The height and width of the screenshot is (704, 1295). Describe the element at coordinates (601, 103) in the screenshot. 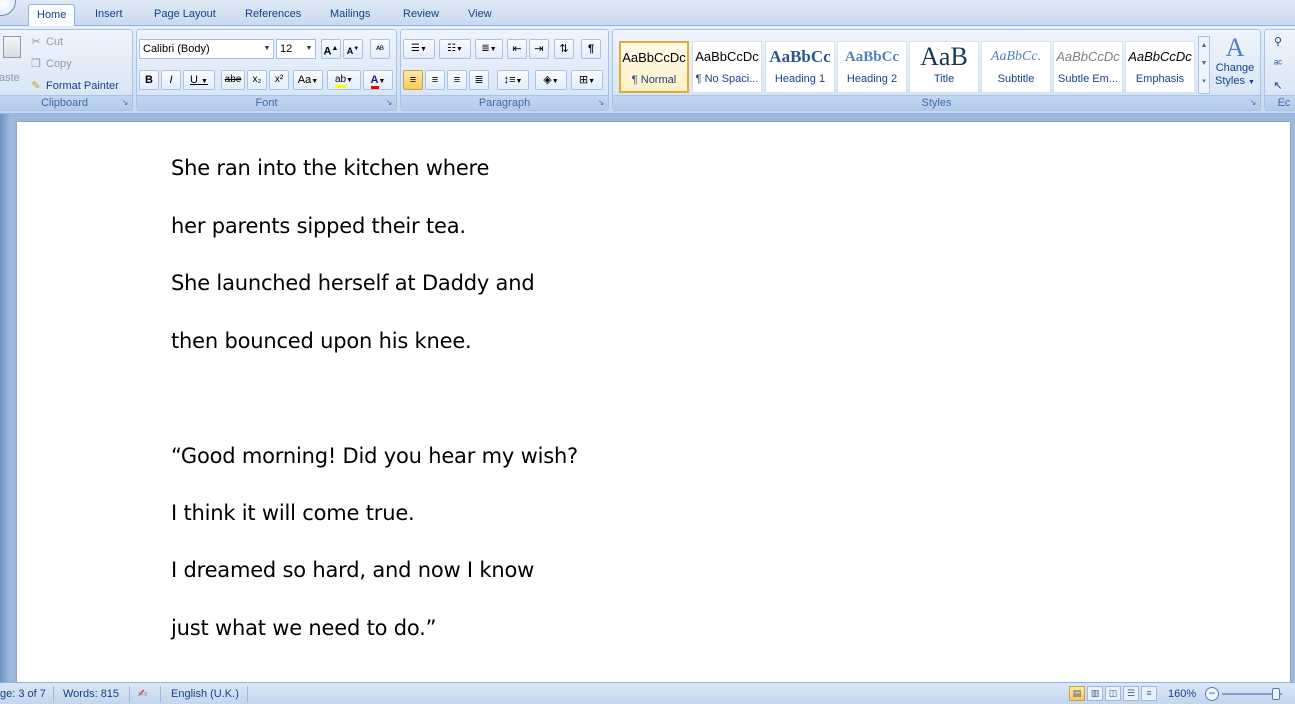

I see `paragraph-dialog-launcher: ↘` at that location.